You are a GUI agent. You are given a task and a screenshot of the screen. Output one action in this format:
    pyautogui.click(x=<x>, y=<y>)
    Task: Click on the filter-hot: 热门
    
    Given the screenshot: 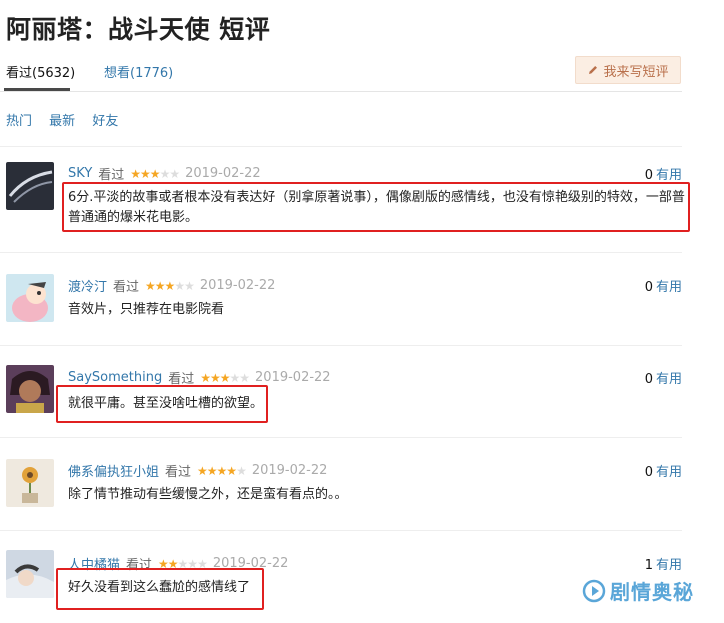 What is the action you would take?
    pyautogui.click(x=19, y=121)
    